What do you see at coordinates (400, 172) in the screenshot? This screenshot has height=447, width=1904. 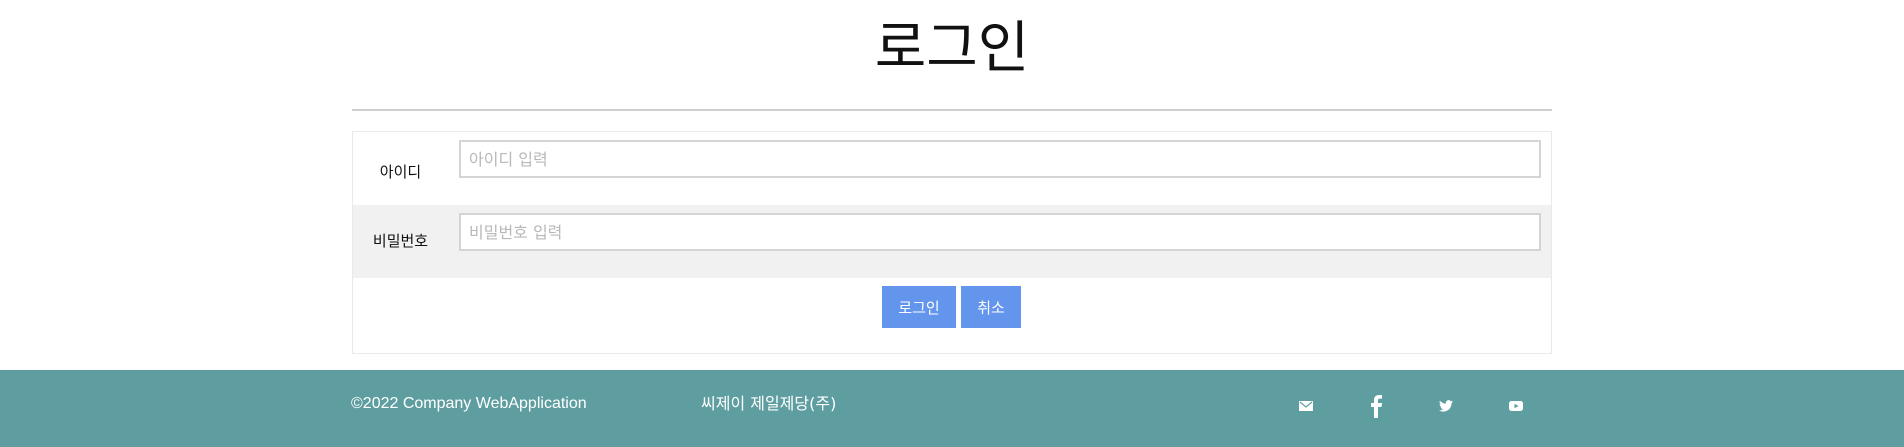 I see `id-label: 아이디` at bounding box center [400, 172].